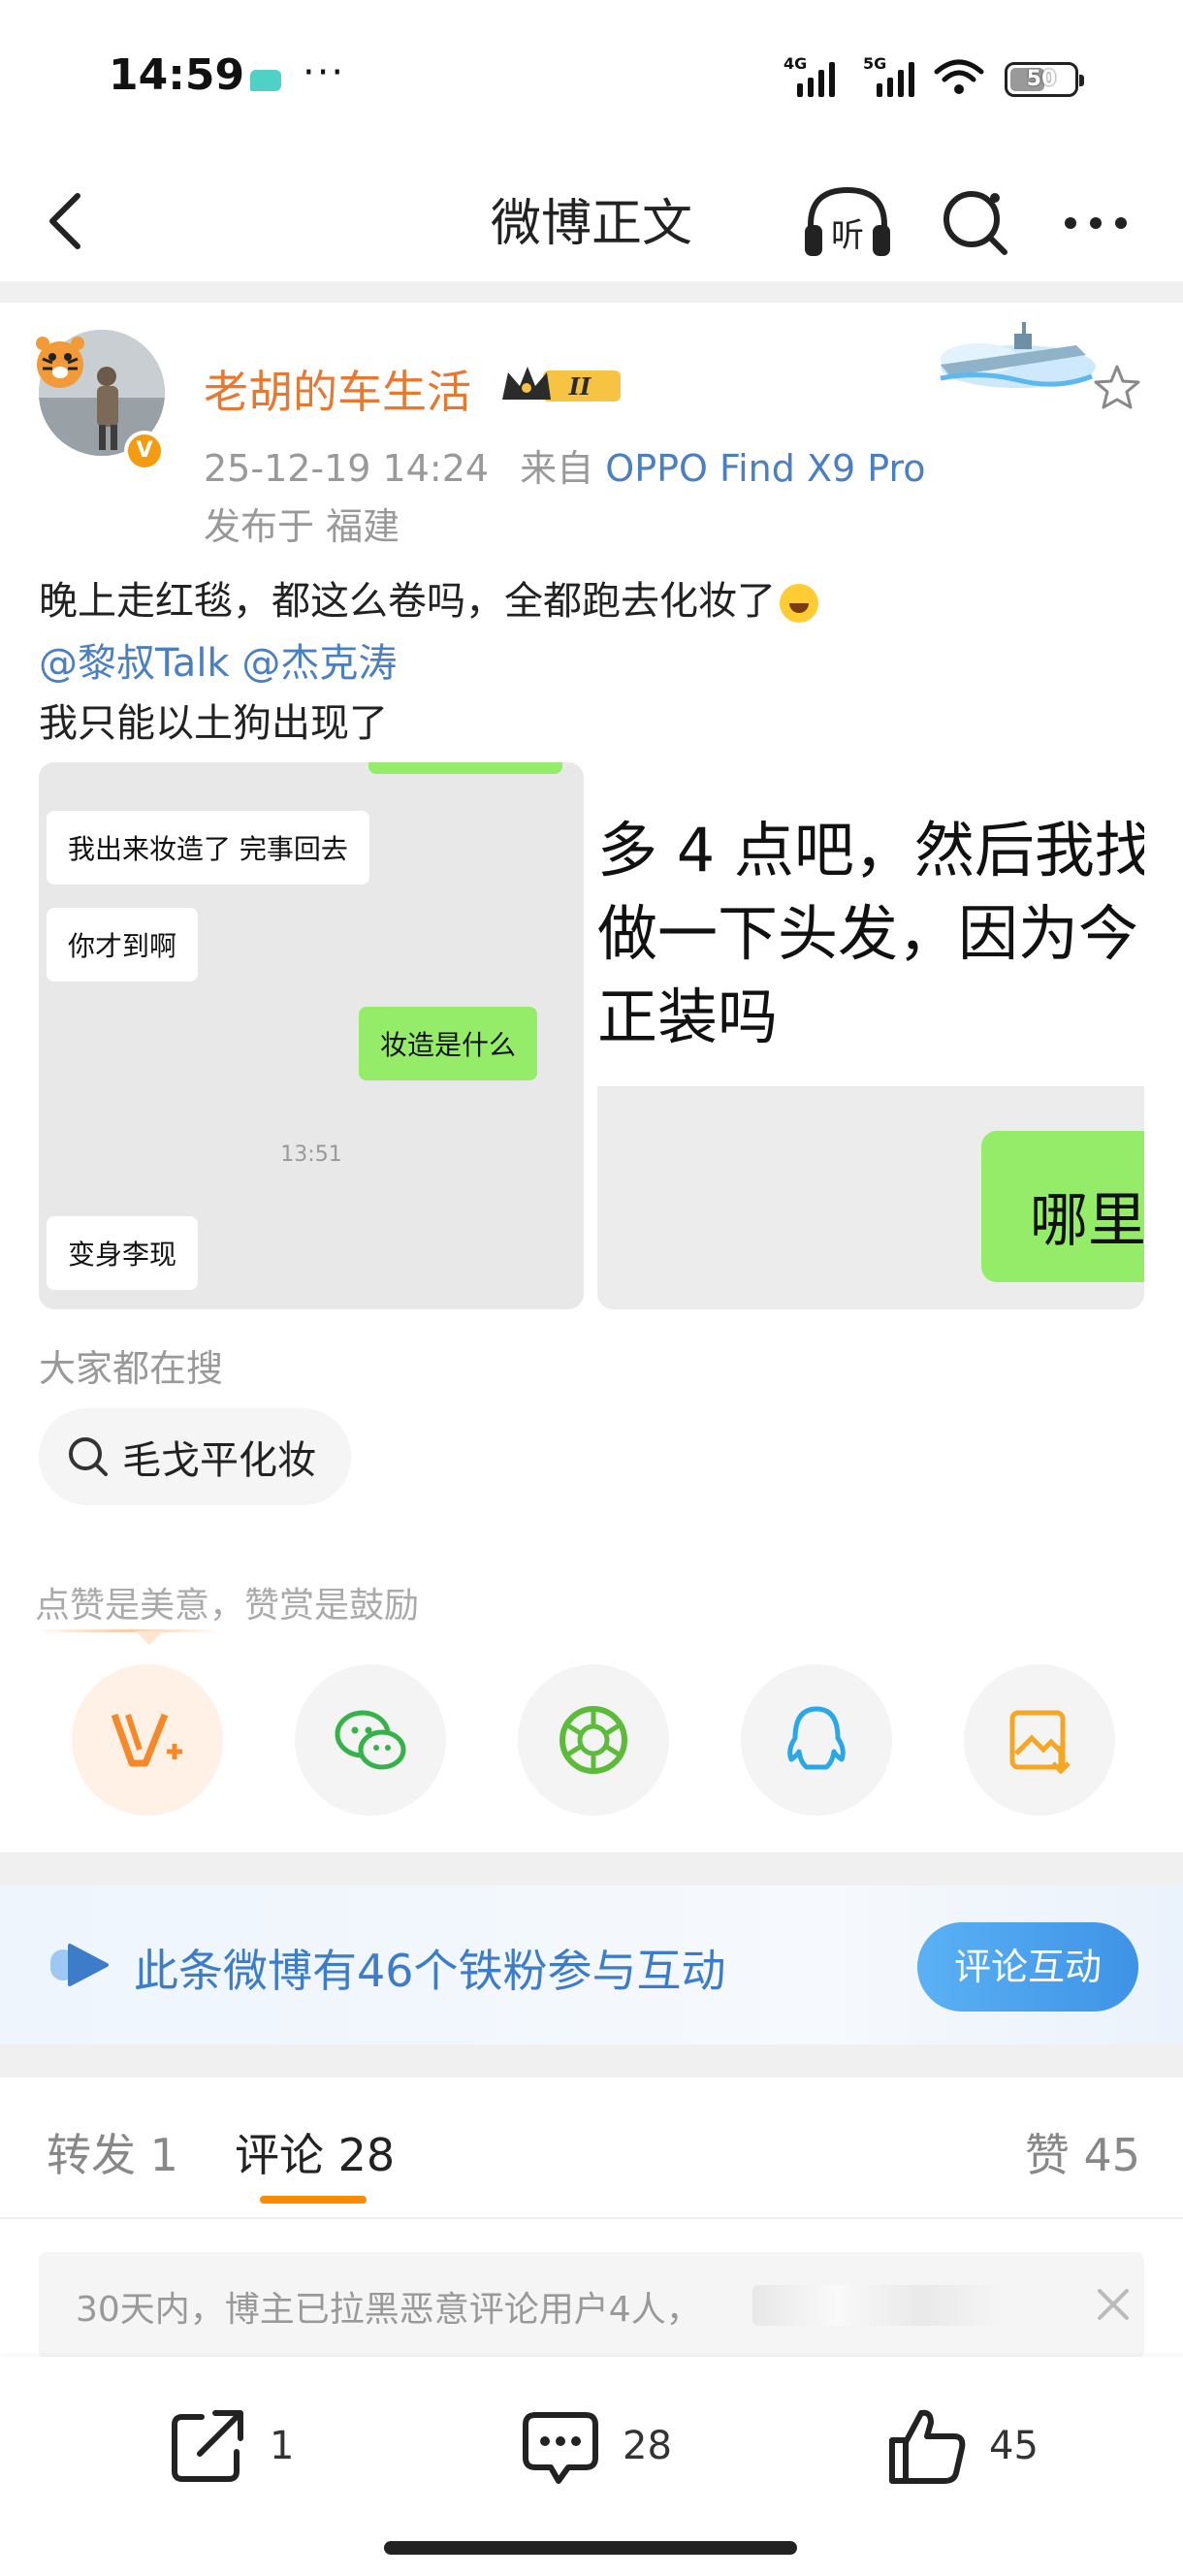 The width and height of the screenshot is (1183, 2576). What do you see at coordinates (79, 1965) in the screenshot?
I see `fans-play-icon` at bounding box center [79, 1965].